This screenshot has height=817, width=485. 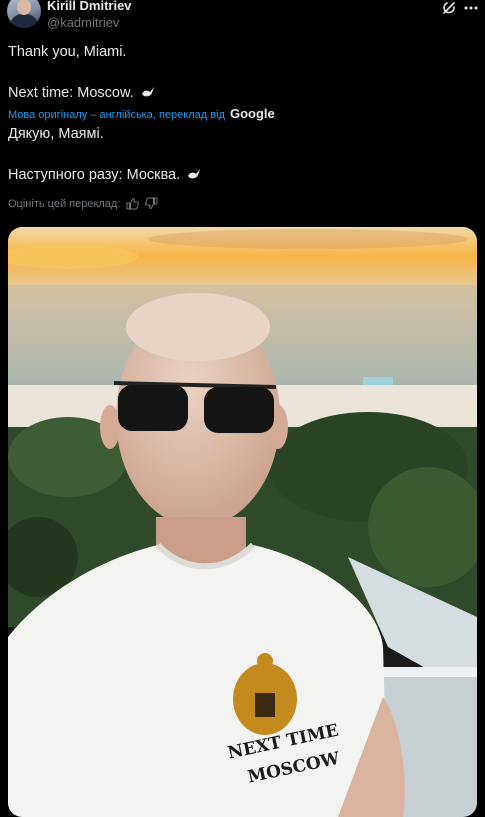 I want to click on rate-translation: Оцініть цей переклад:, so click(x=83, y=203).